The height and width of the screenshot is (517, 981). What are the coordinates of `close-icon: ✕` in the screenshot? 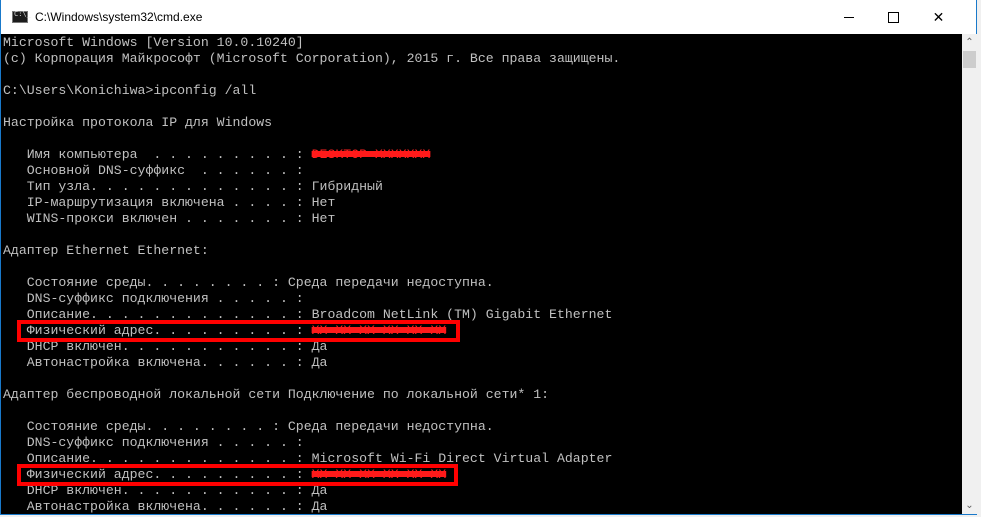 It's located at (938, 16).